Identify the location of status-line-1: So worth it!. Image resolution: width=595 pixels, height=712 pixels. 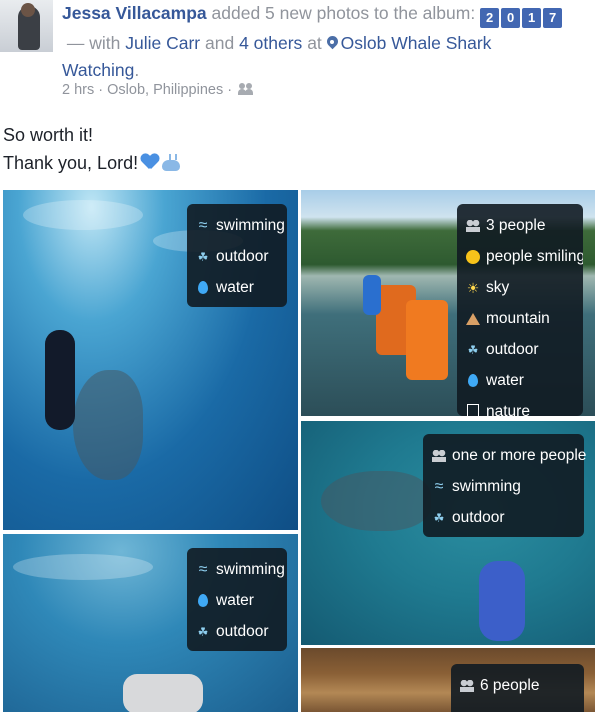
(48, 135).